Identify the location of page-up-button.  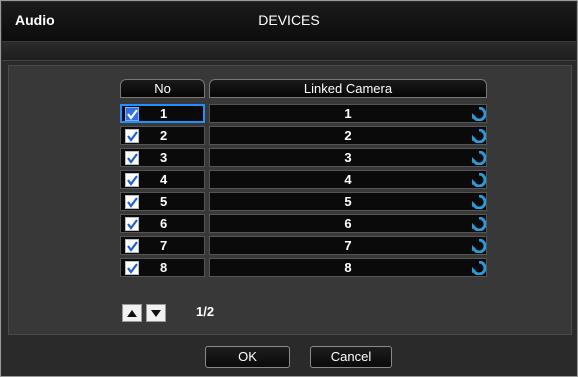
(132, 313).